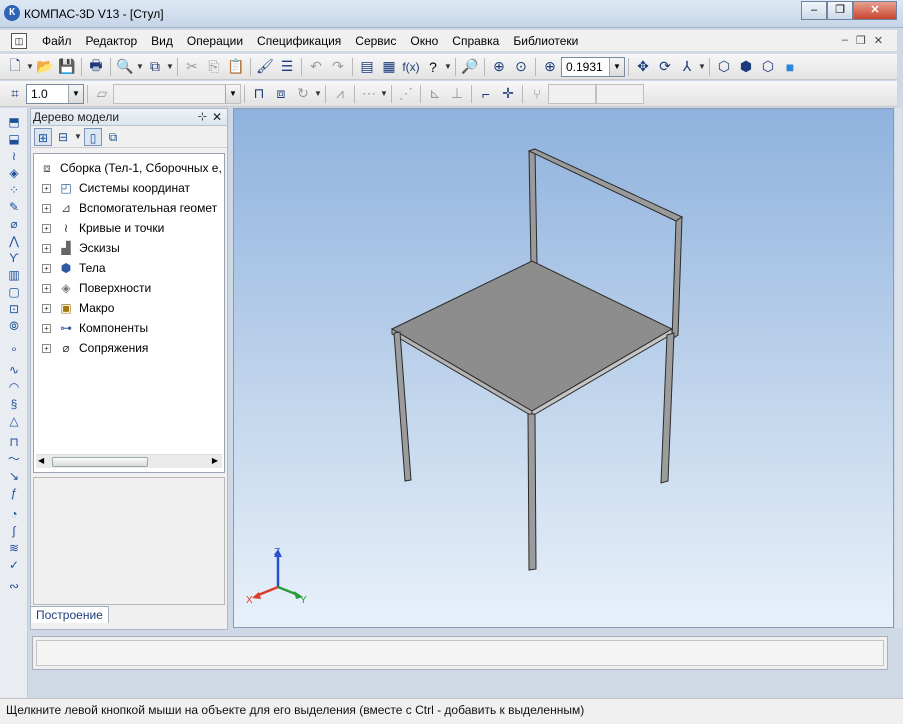  I want to click on menu-window: Окно, so click(424, 41).